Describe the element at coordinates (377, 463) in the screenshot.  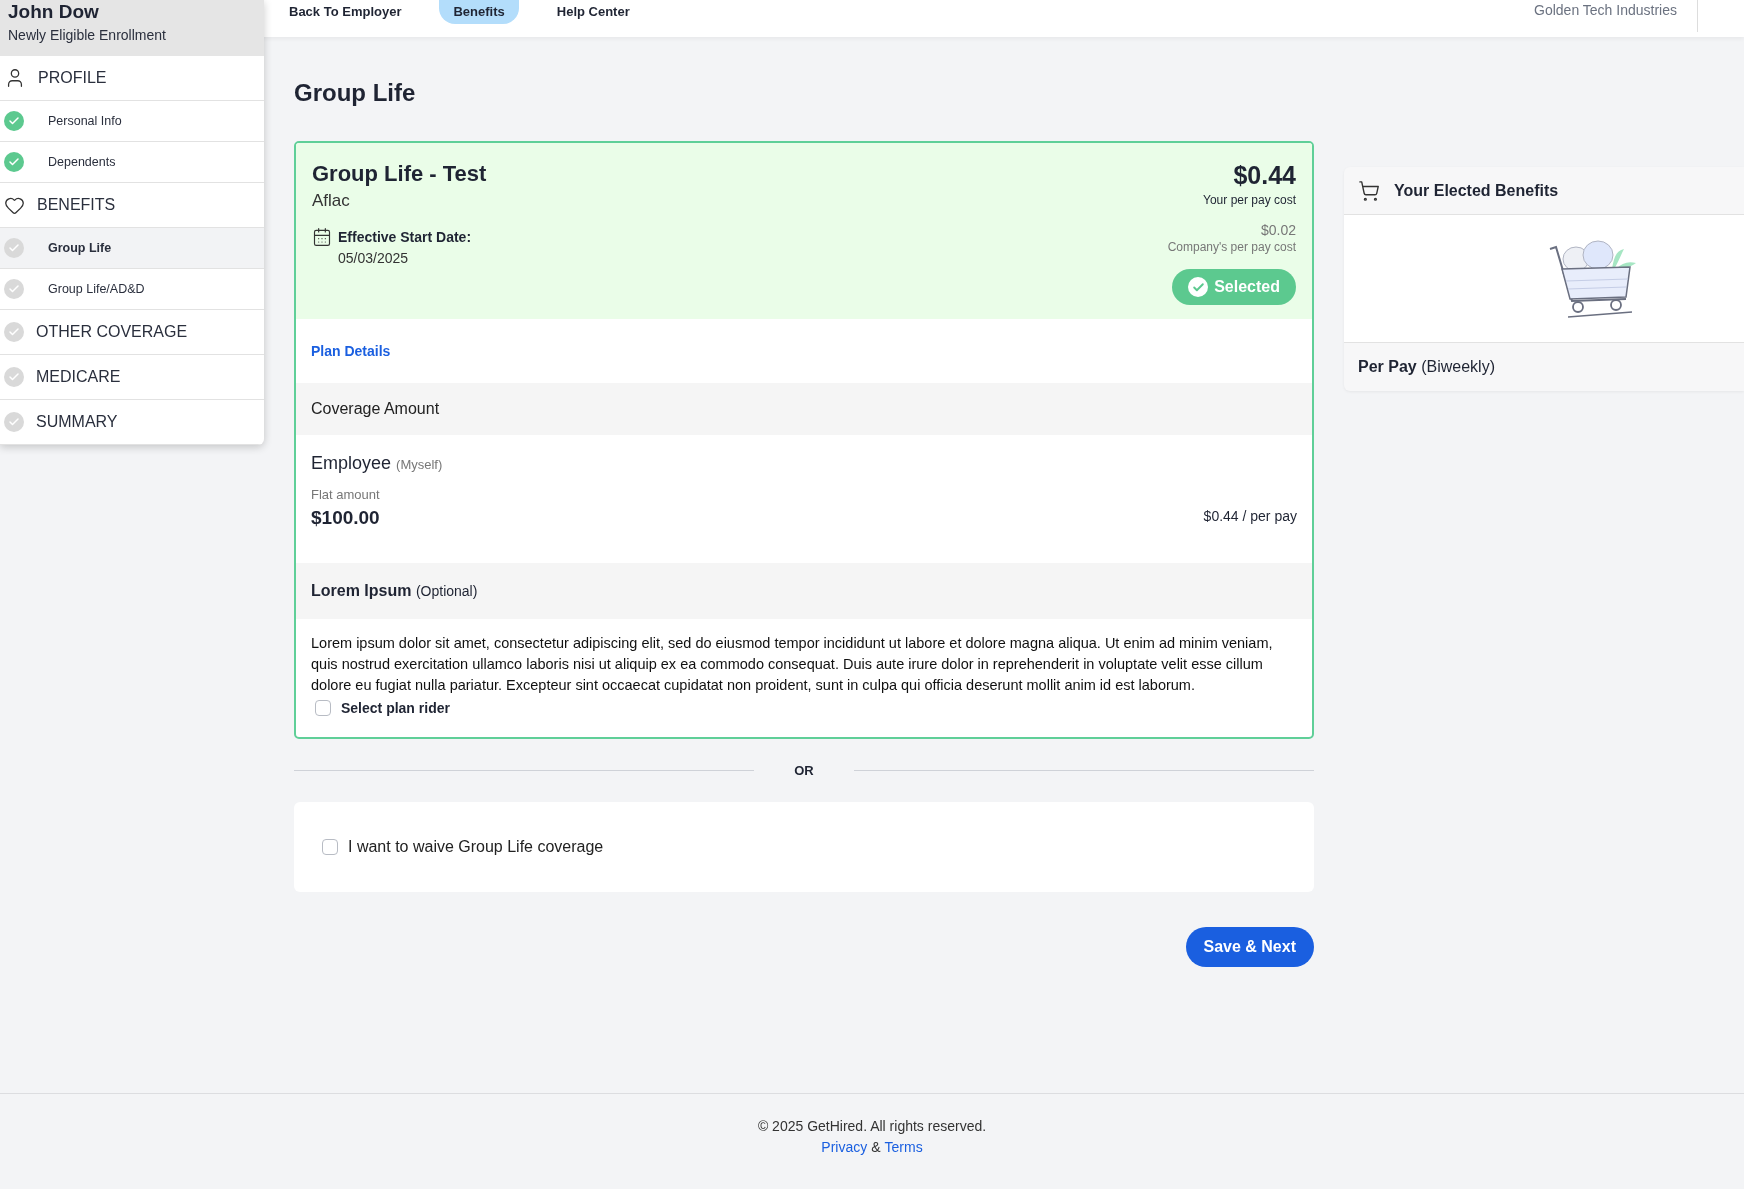
I see `coverage-person: Employee (Myself)` at that location.